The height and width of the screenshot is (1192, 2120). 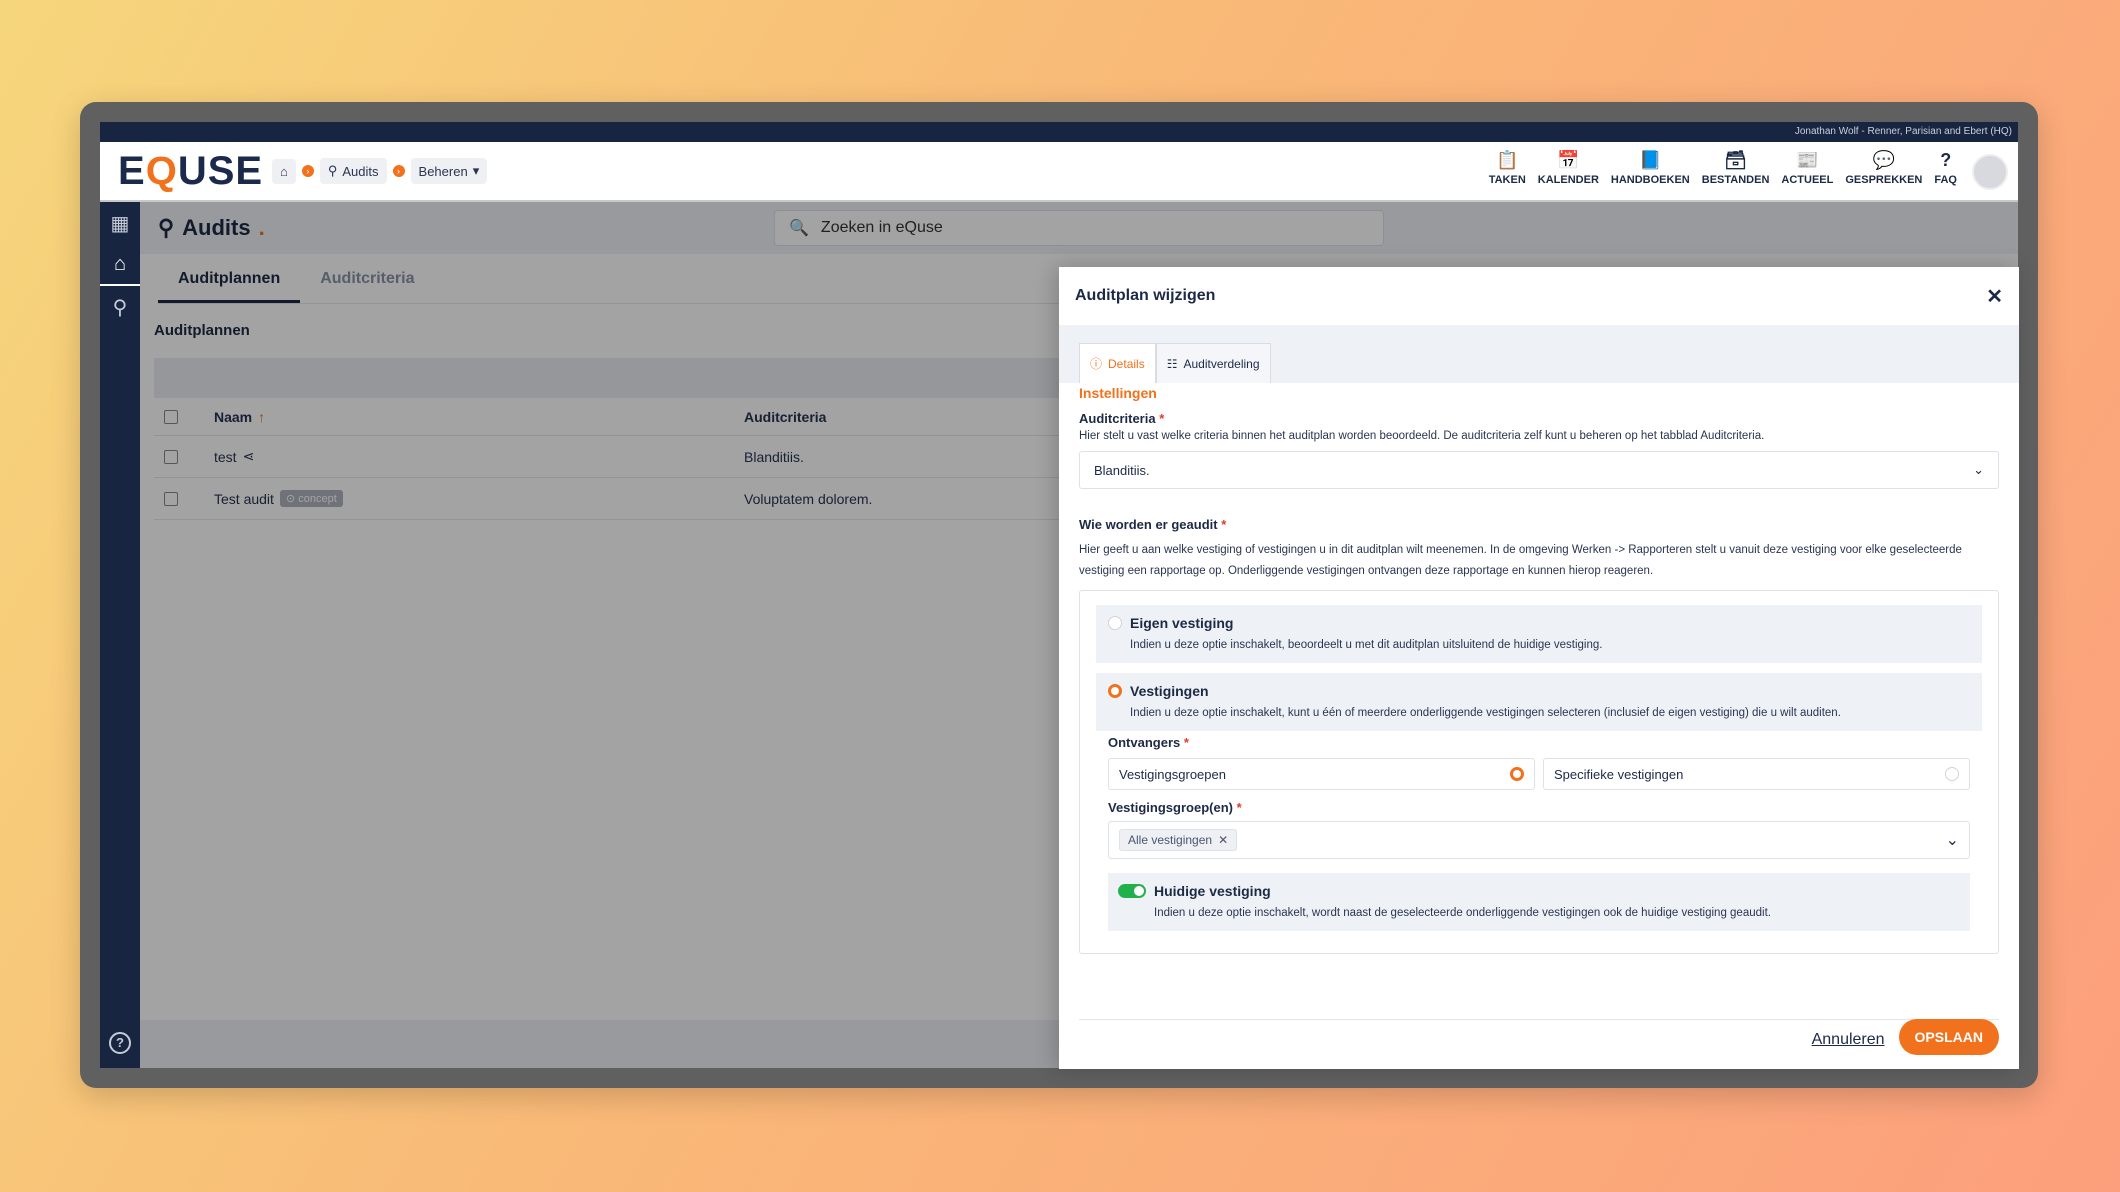 I want to click on nav-label: GESPREKKEN, so click(x=1884, y=180).